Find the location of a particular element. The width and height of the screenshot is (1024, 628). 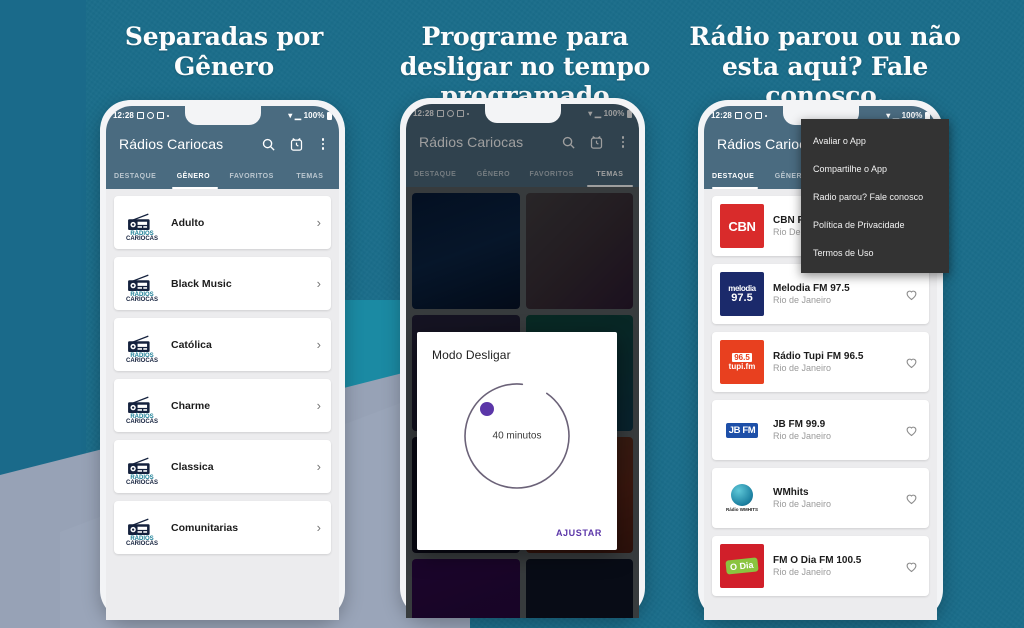

station-list-item: Rádio WMHITS WMhits Rio de Janeiro is located at coordinates (820, 498).